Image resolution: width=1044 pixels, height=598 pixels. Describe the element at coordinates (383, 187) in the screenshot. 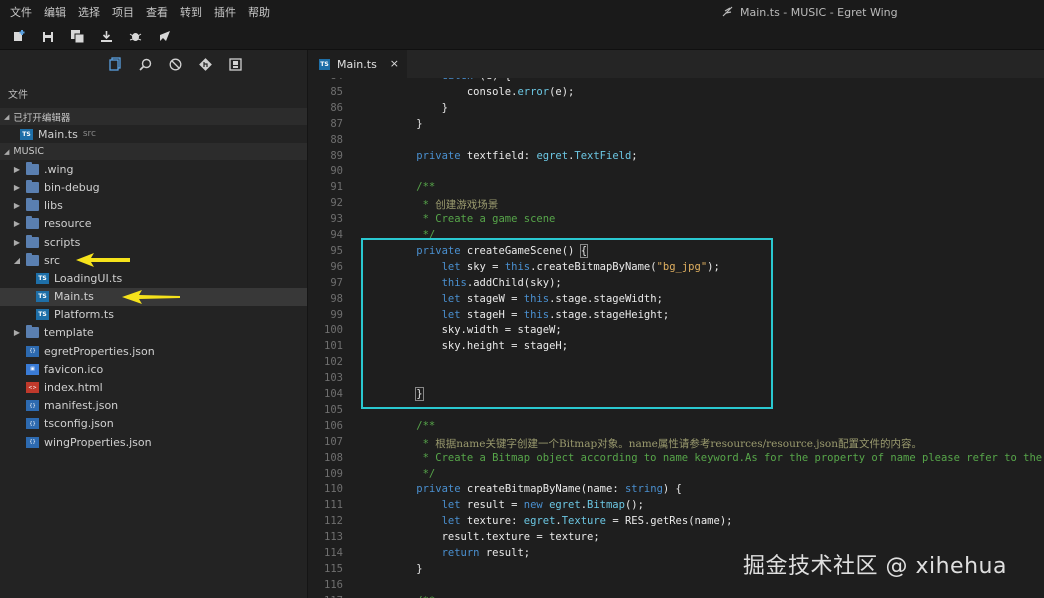

I see `code-line: 91 /**` at that location.